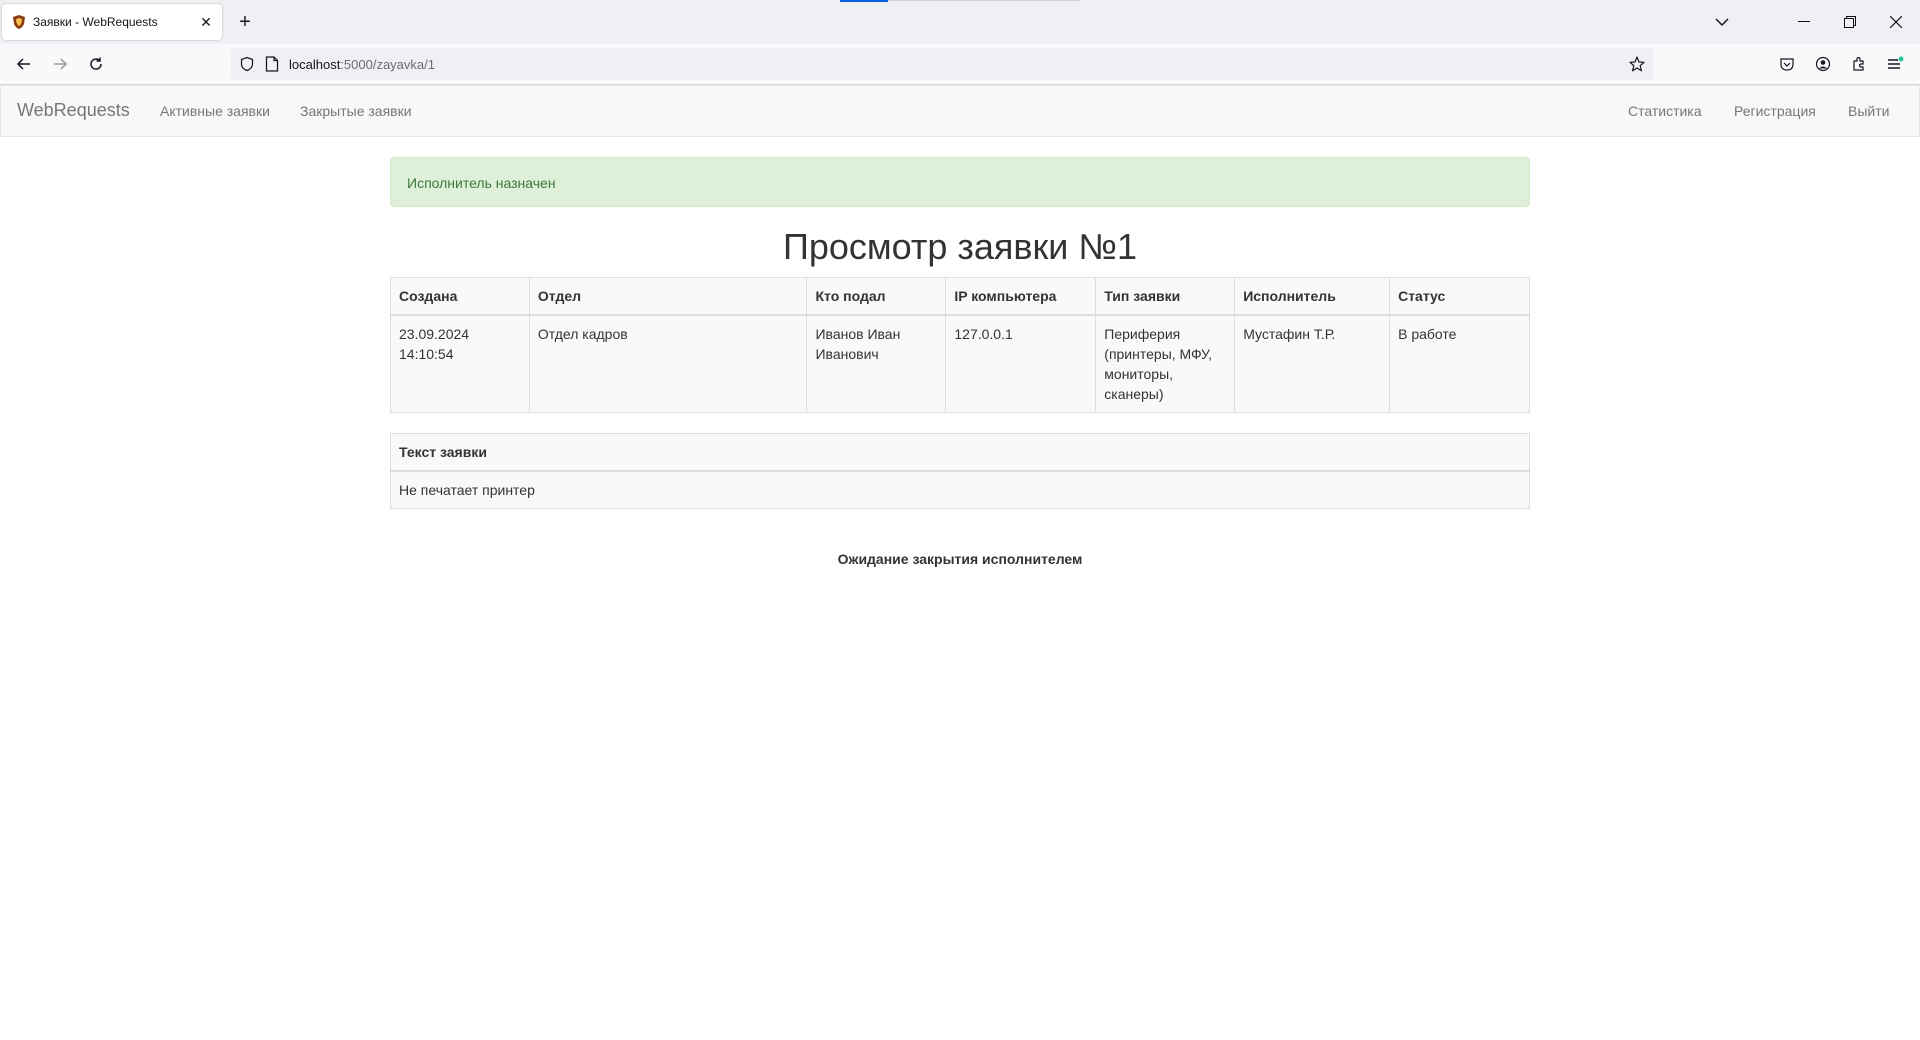  What do you see at coordinates (460, 364) in the screenshot?
I see `cell-created: 23.09.2024 14:10:54` at bounding box center [460, 364].